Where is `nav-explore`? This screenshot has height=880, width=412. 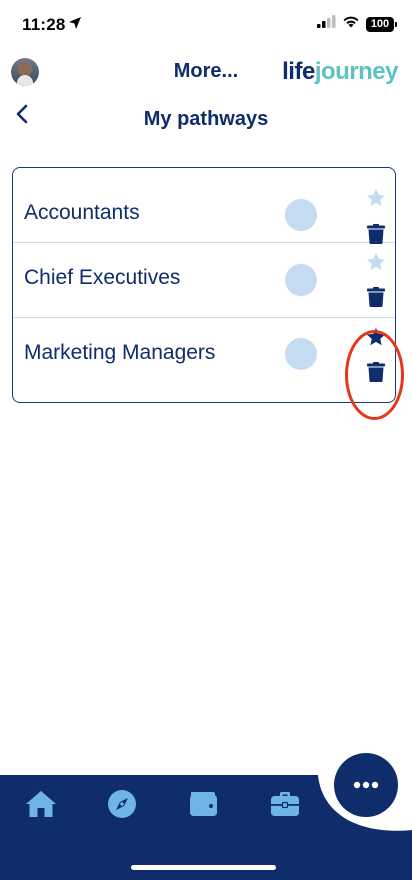
nav-explore is located at coordinates (122, 804).